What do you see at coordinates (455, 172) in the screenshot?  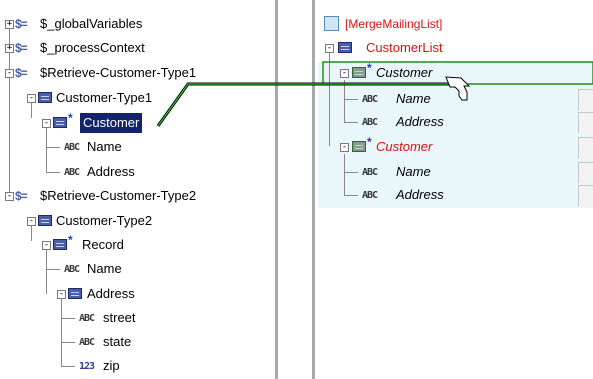 I see `target-node-name-2: ABC Name` at bounding box center [455, 172].